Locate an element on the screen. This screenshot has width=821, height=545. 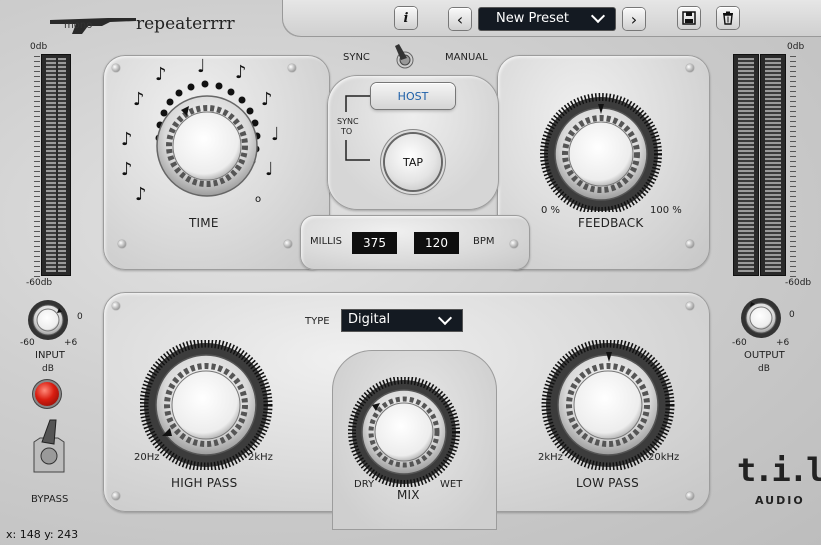
brand-mono: mono is located at coordinates (78, 25).